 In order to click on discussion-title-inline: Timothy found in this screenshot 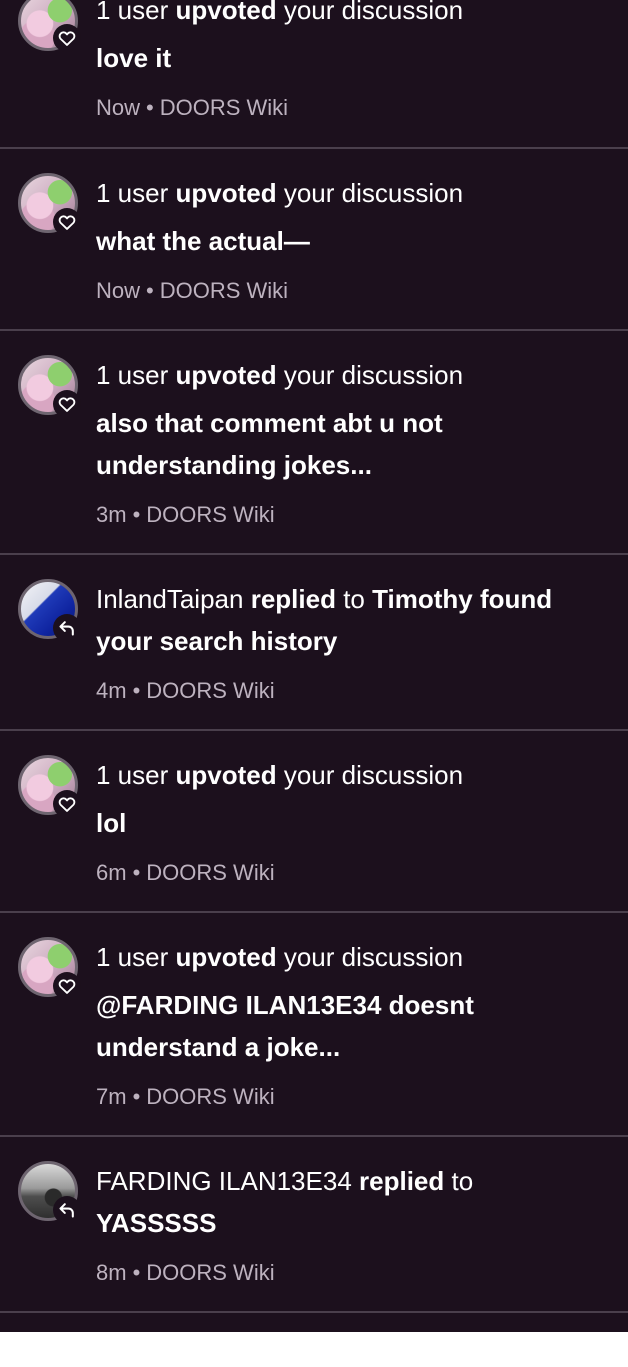, I will do `click(462, 599)`.